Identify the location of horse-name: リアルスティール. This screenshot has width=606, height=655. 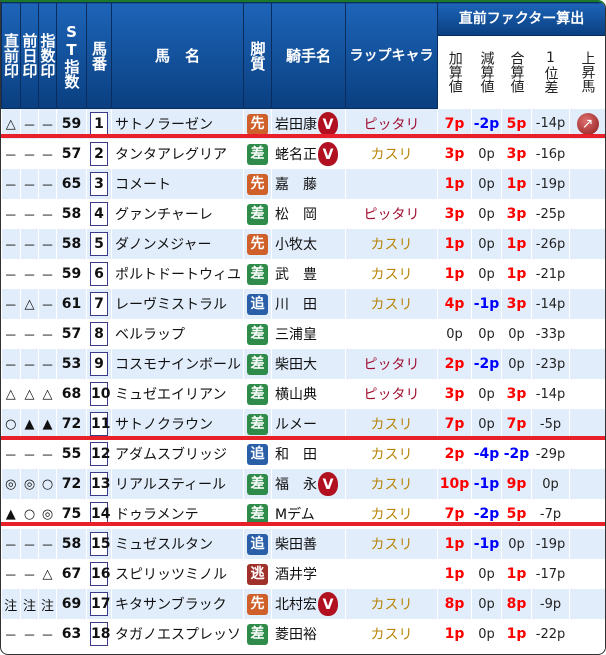
(177, 484).